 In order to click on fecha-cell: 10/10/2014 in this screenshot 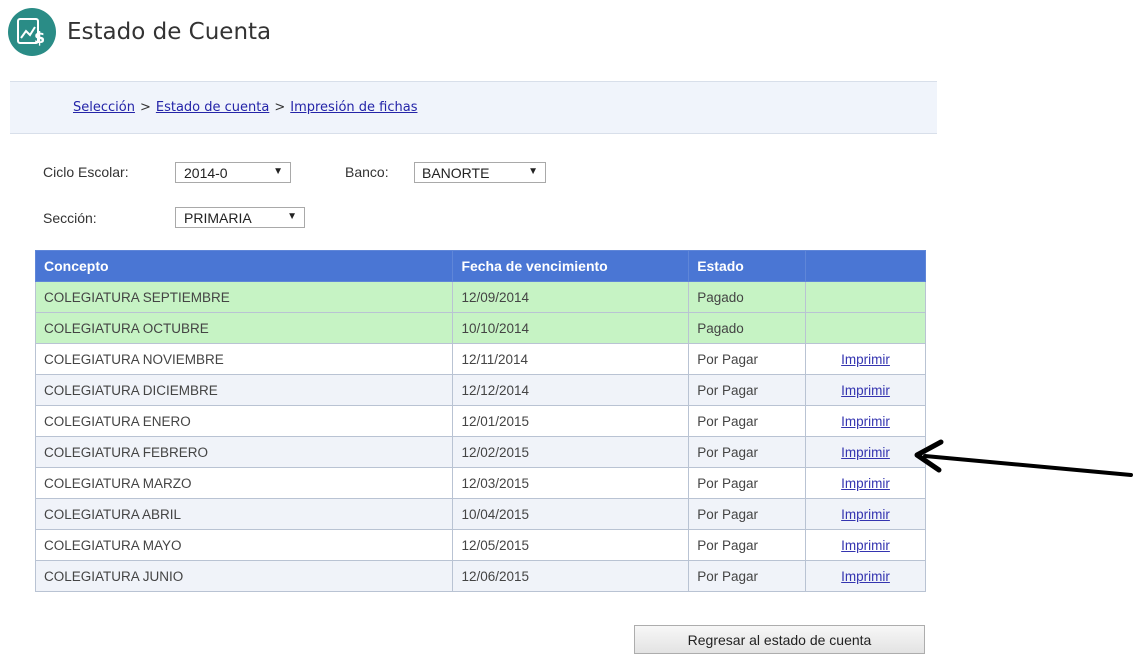, I will do `click(571, 328)`.